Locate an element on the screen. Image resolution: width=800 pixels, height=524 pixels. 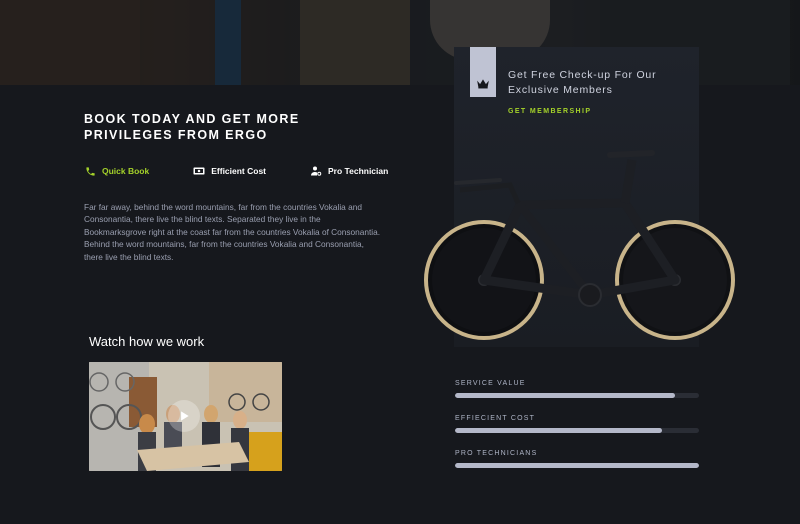
crown-icon is located at coordinates (483, 84).